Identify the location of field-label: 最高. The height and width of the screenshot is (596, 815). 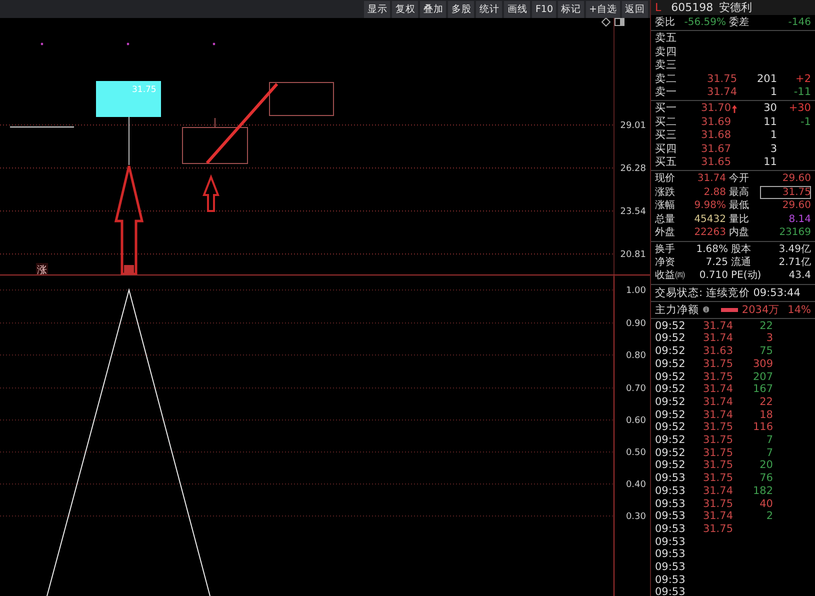
(739, 193).